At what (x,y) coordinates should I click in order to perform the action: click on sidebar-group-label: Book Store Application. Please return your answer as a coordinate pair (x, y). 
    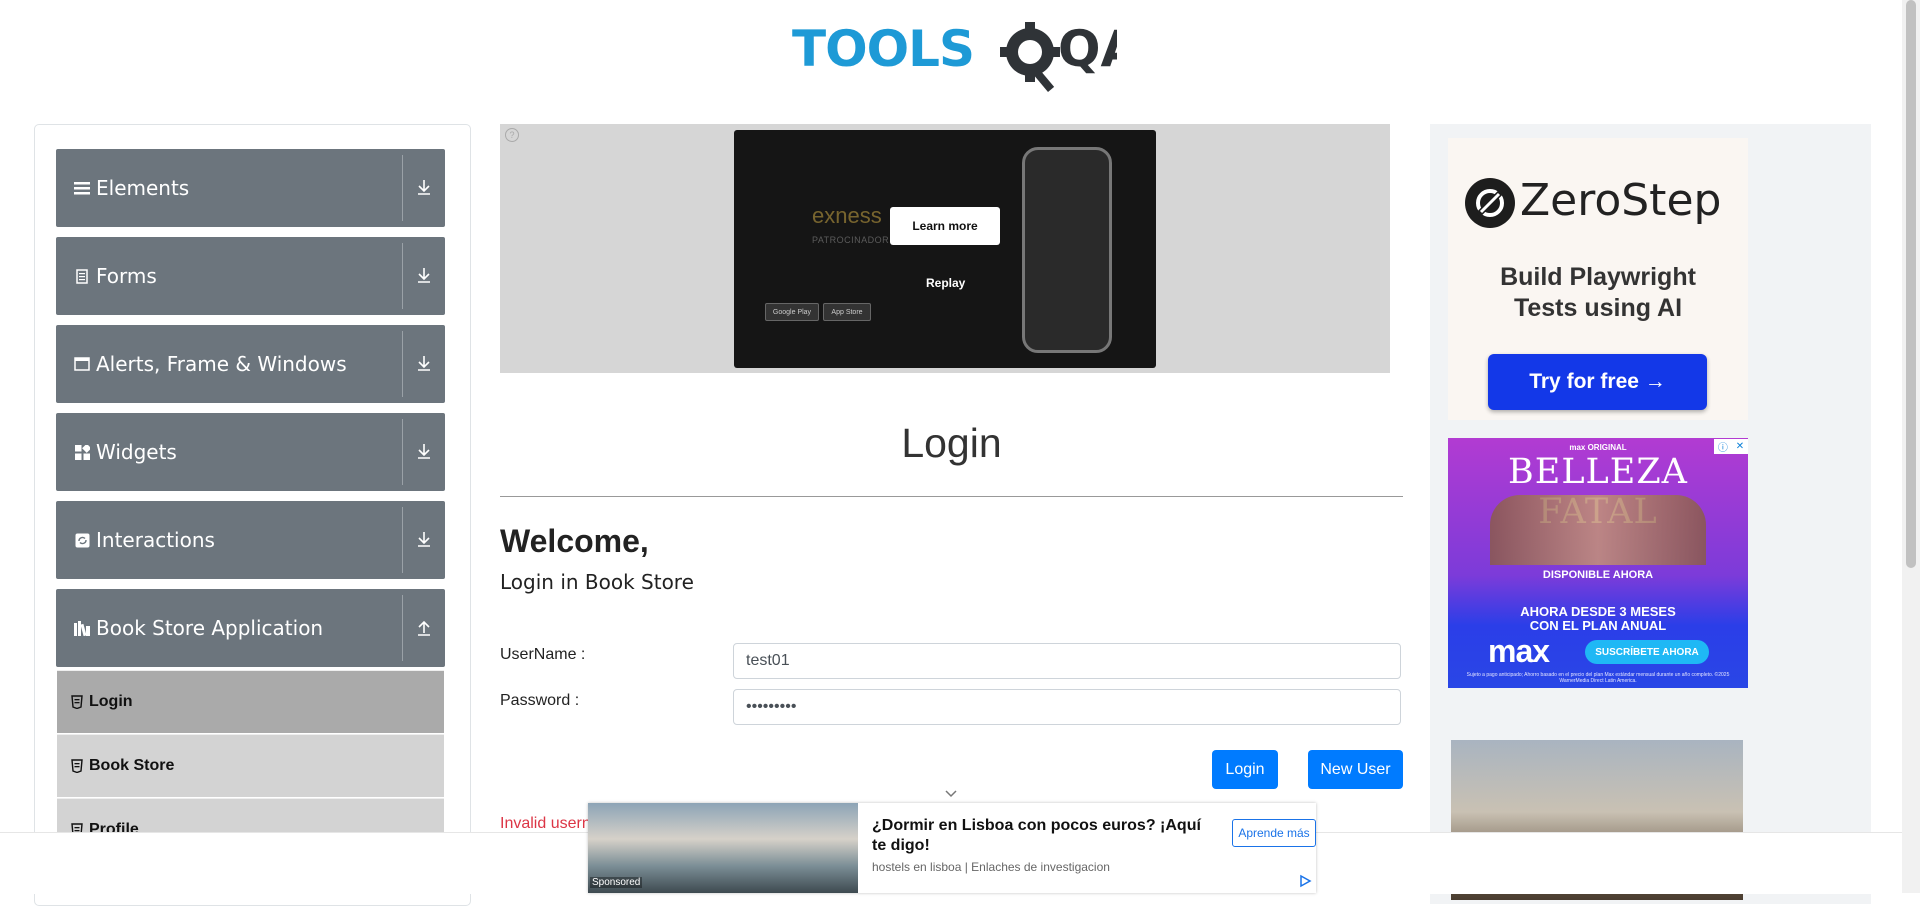
    Looking at the image, I should click on (210, 628).